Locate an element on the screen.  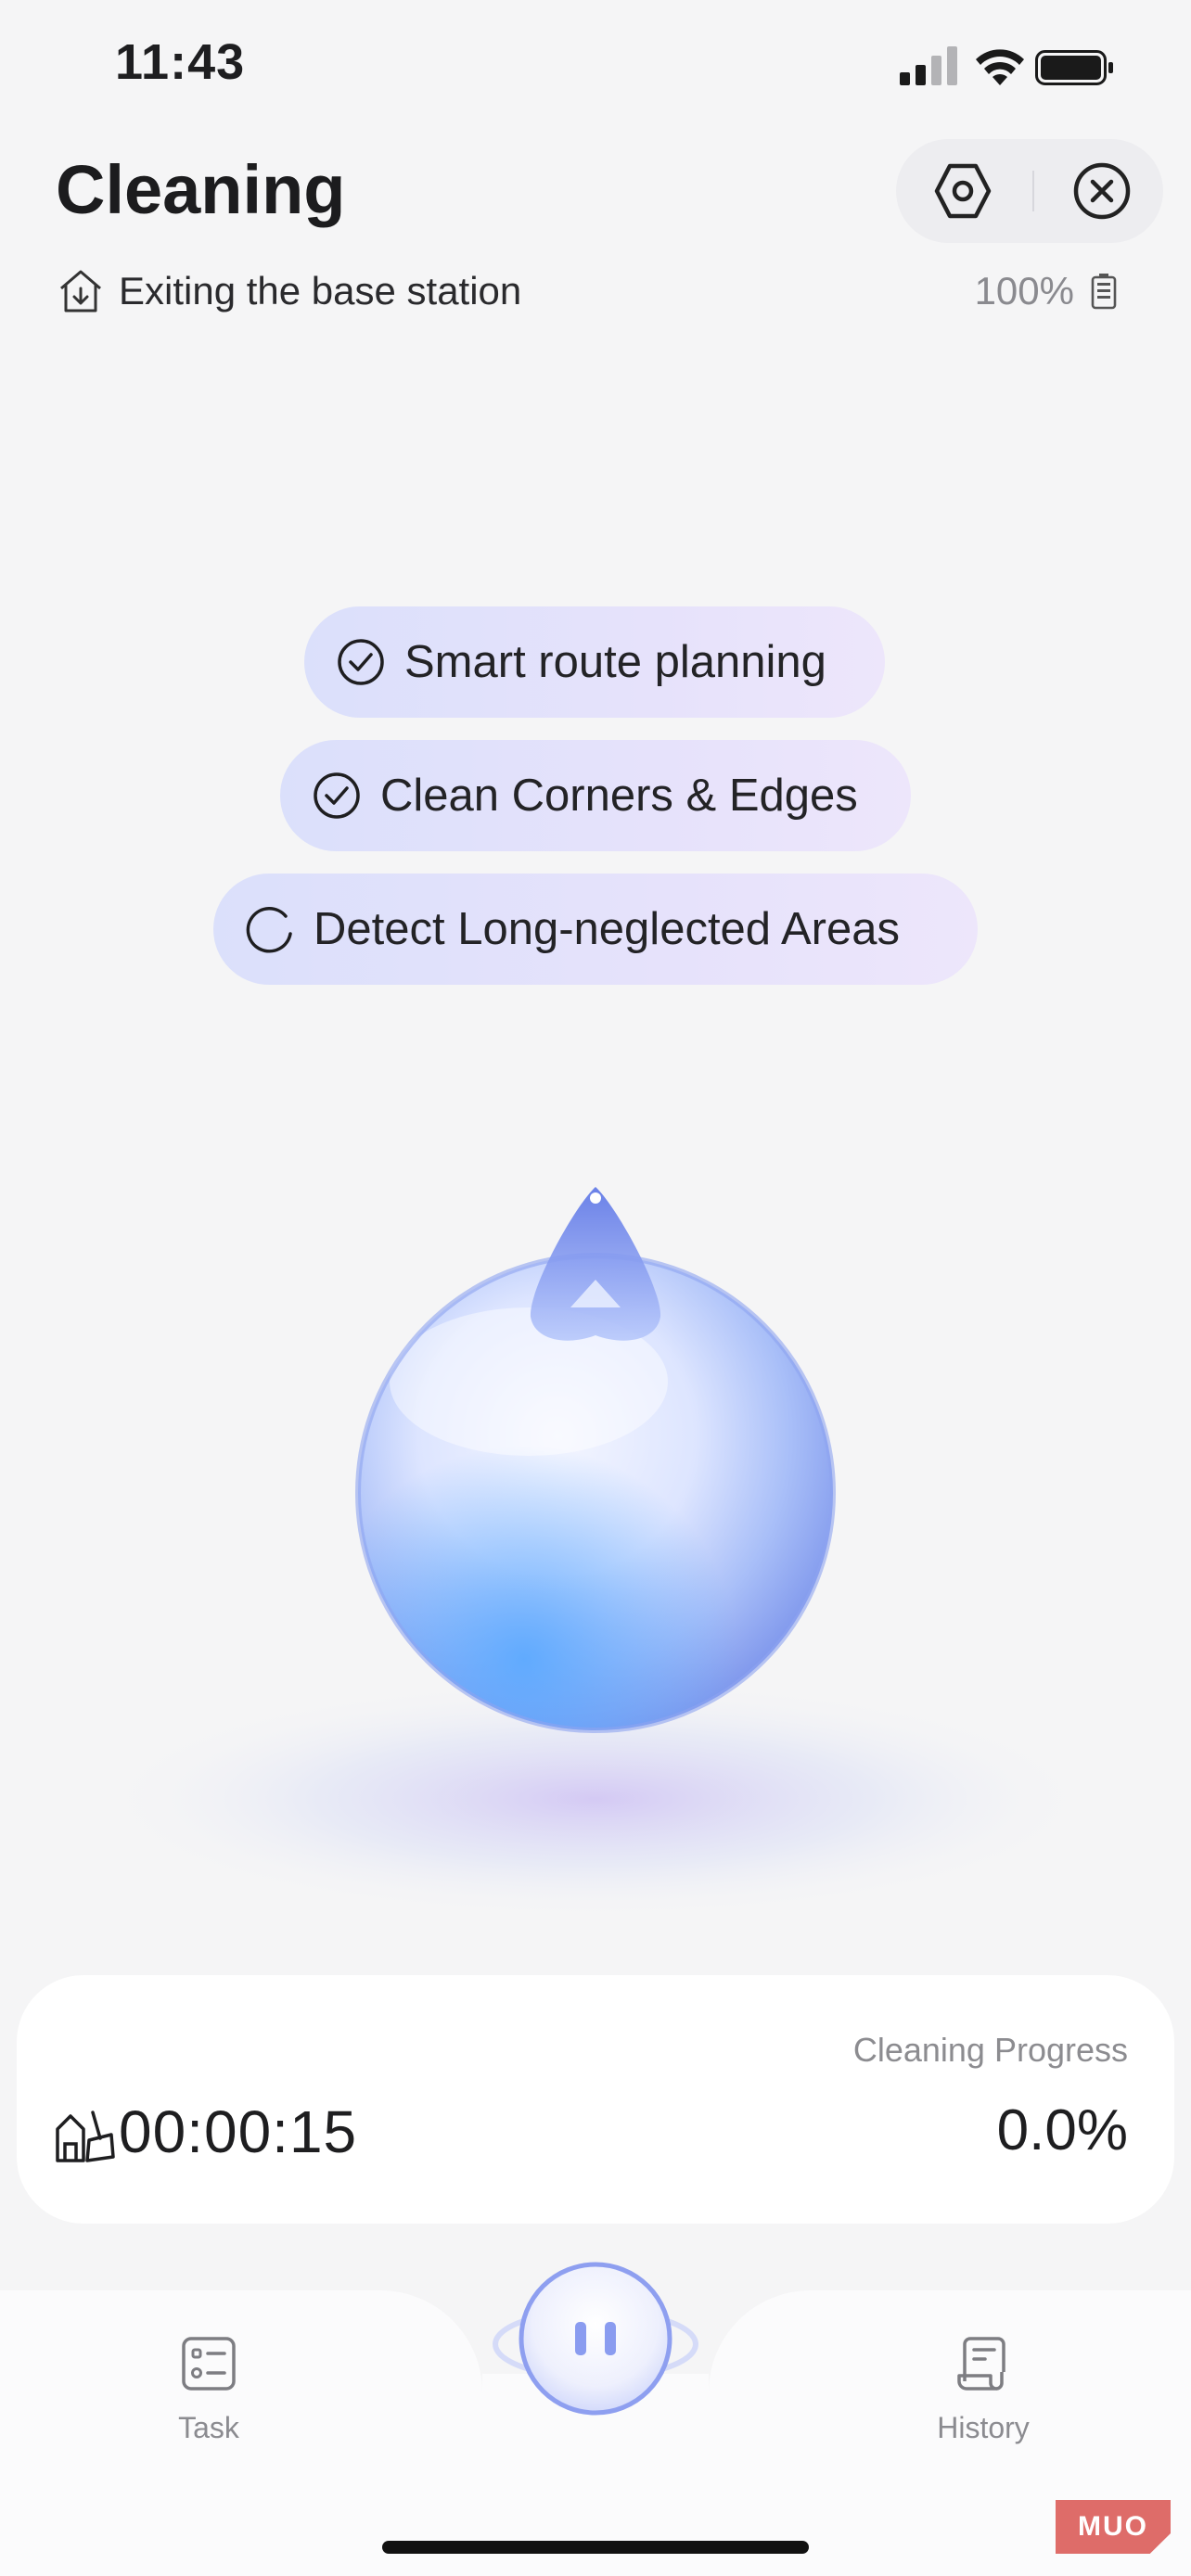
cellular-signal-icon is located at coordinates (929, 66).